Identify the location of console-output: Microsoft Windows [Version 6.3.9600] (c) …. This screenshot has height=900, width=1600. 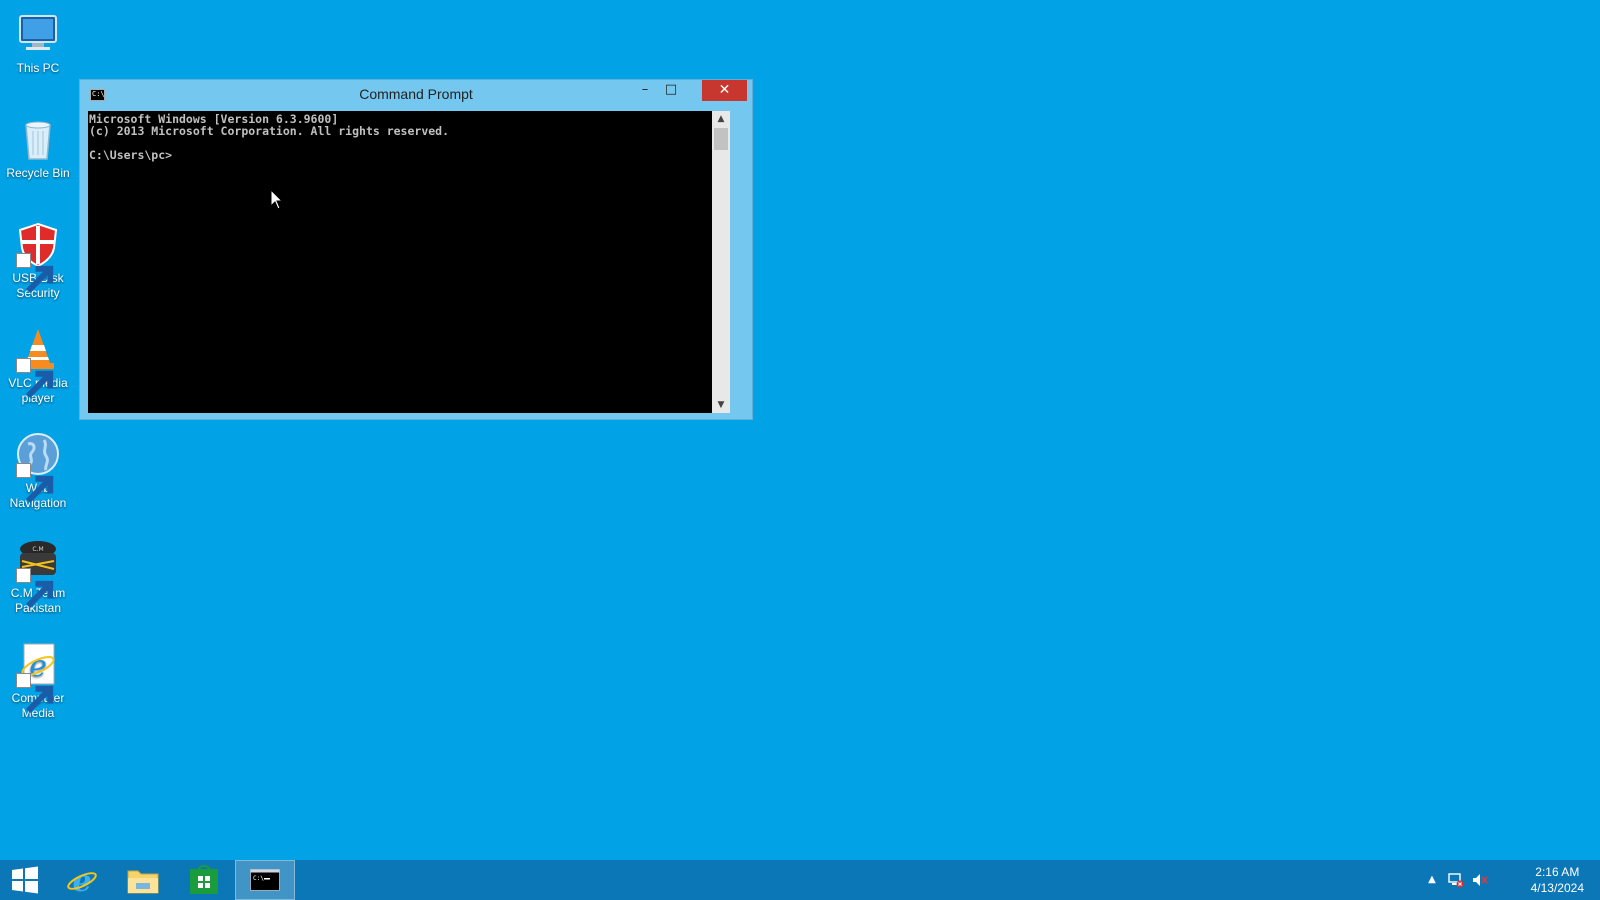
(400, 137).